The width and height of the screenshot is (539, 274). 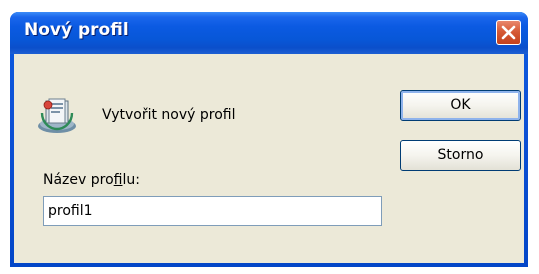 I want to click on create-profile-label: Vytvořit nový profil, so click(x=169, y=115).